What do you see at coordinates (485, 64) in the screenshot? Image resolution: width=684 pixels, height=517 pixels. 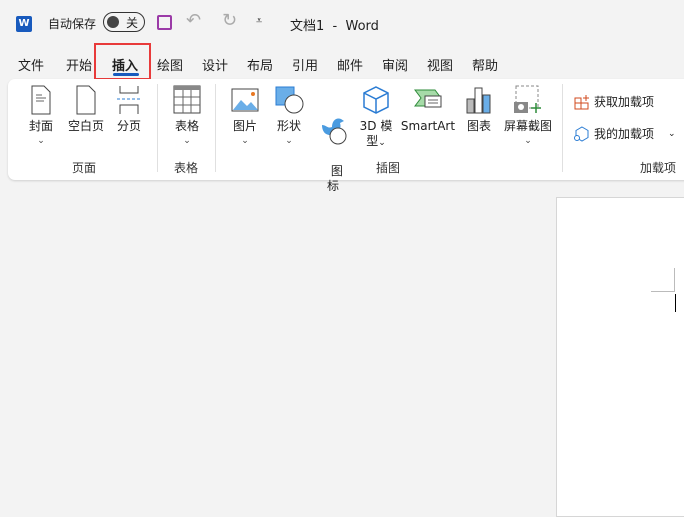 I see `tab-help: 帮助` at bounding box center [485, 64].